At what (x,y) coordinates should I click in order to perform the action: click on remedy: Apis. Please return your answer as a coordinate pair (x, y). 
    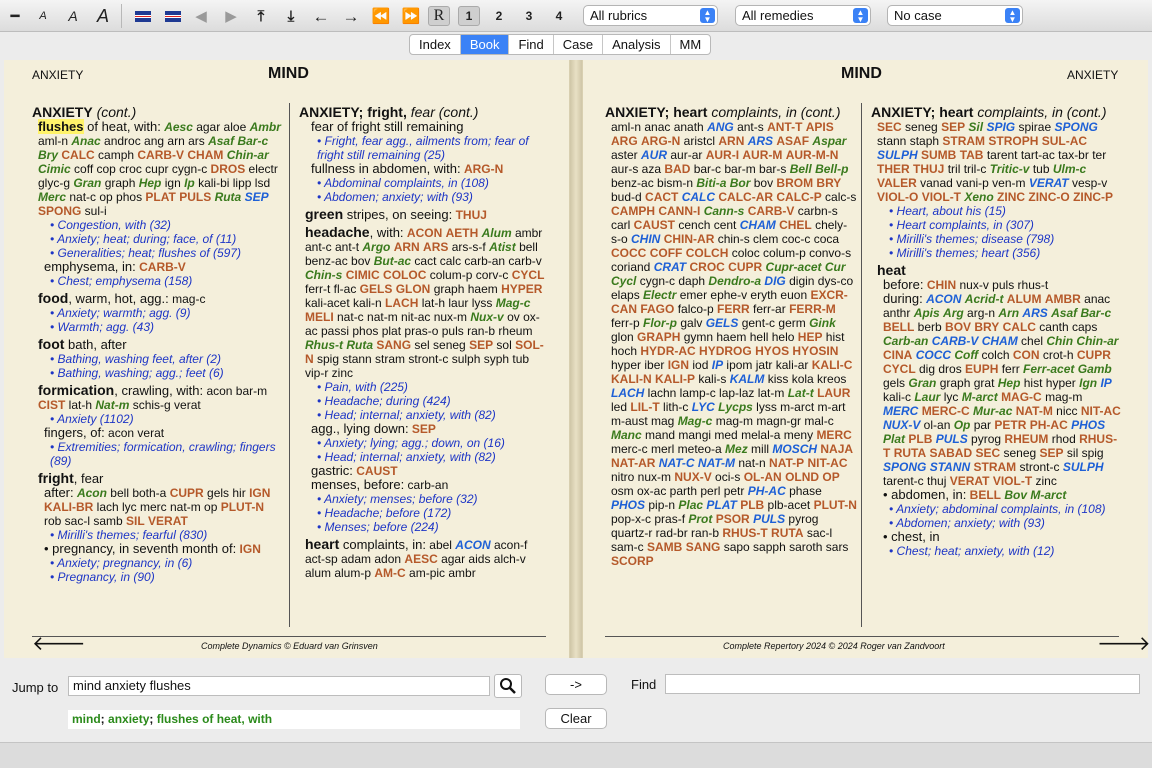
    Looking at the image, I should click on (927, 313).